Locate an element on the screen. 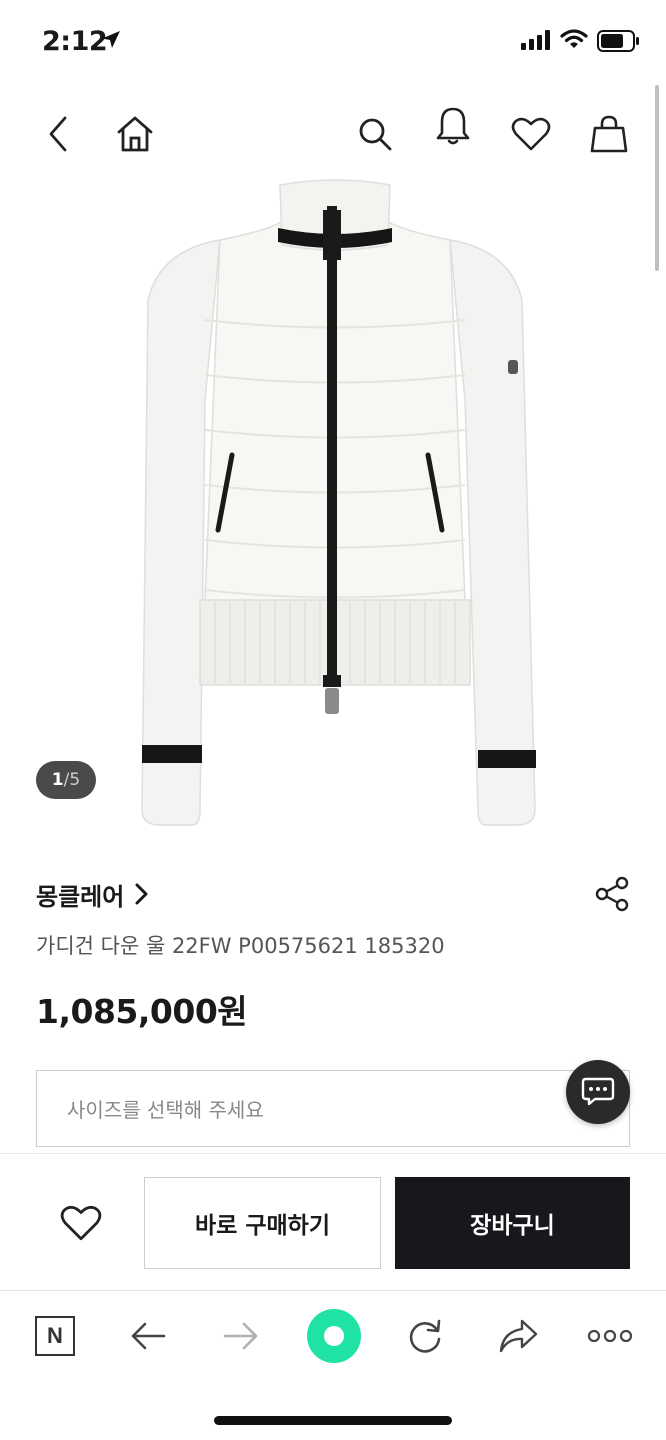  product-name: 가디건 다운 울 22FW P00575621 185320 is located at coordinates (240, 946).